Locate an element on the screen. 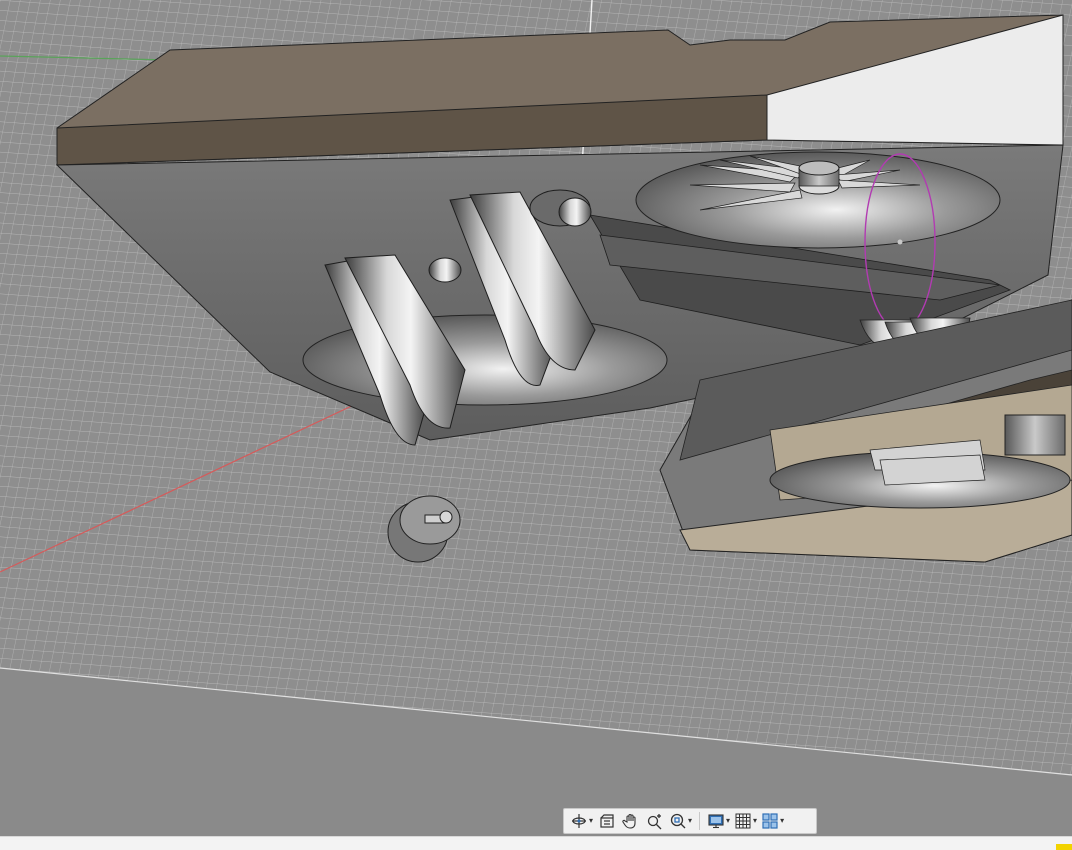  fit-zoom-icon is located at coordinates (678, 821).